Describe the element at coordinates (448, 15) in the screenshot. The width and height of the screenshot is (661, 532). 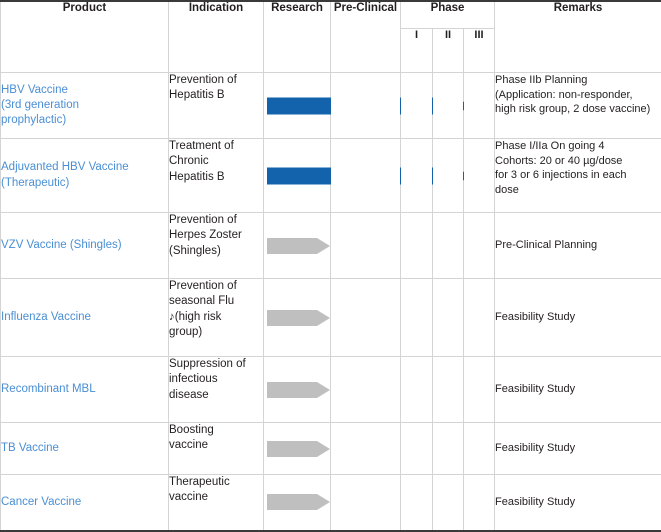
I see `column-header-phase: Phase` at that location.